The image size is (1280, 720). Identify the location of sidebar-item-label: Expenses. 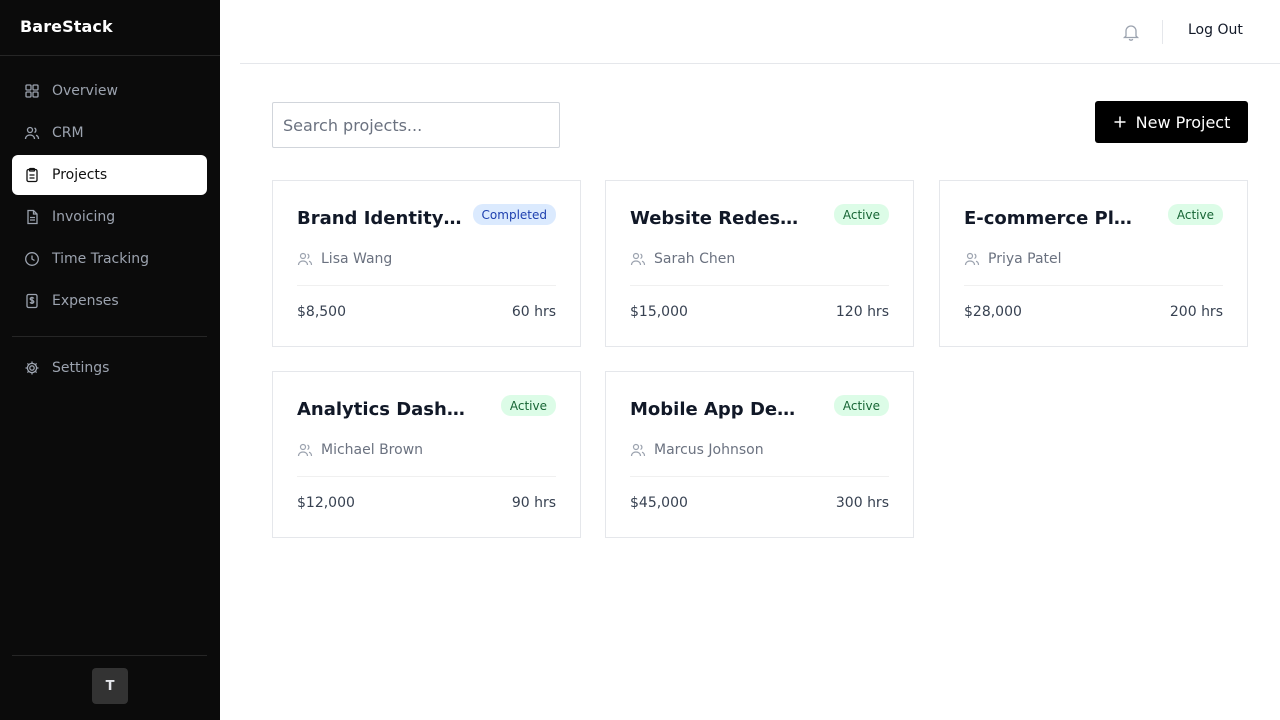
(85, 301).